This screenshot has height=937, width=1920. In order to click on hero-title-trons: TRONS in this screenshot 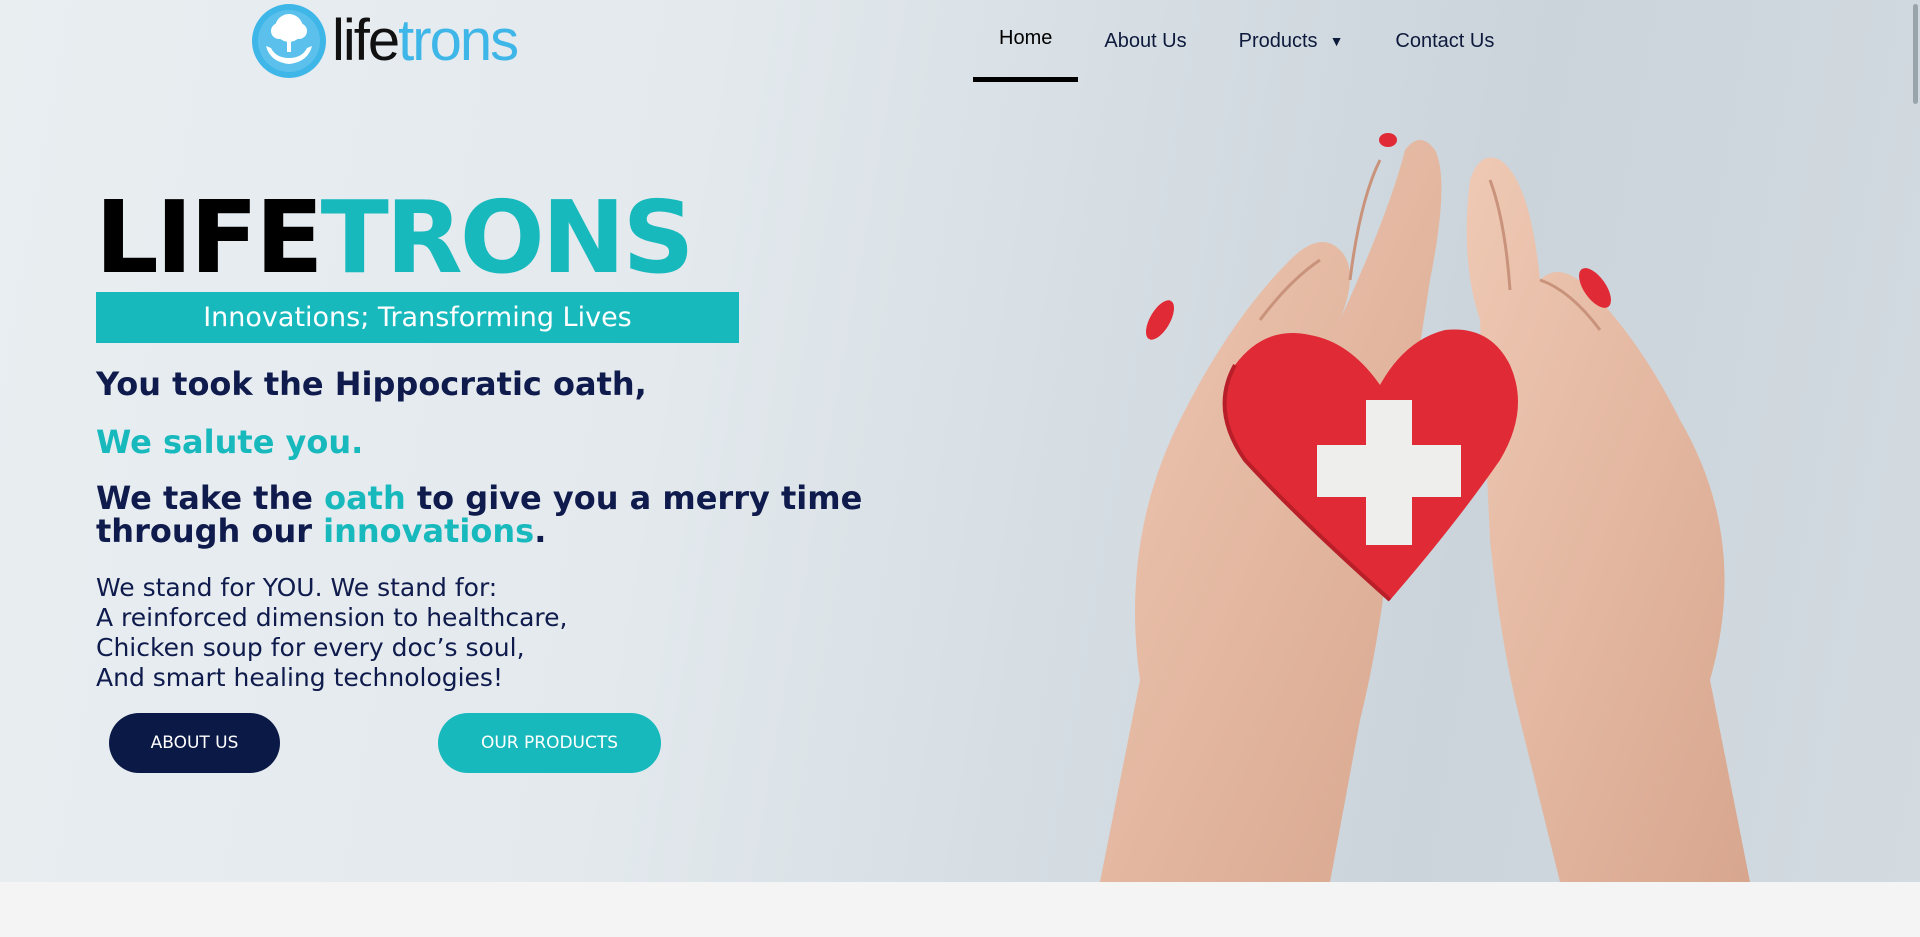, I will do `click(507, 237)`.